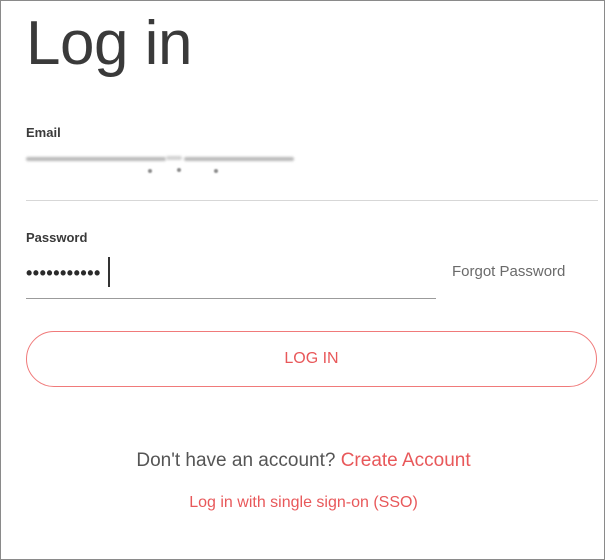 The height and width of the screenshot is (560, 607). Describe the element at coordinates (303, 503) in the screenshot. I see `sso-login-link: Log in with single sign-on (SSO)` at that location.